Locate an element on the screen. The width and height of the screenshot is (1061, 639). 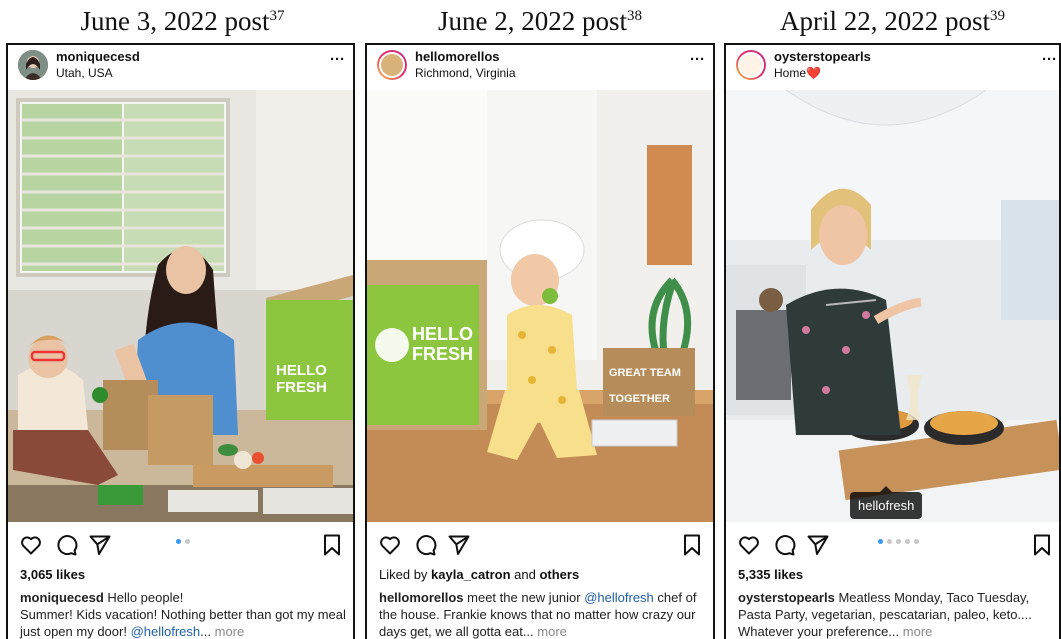
liked-by: Liked by kayla_catron and others is located at coordinates (479, 574).